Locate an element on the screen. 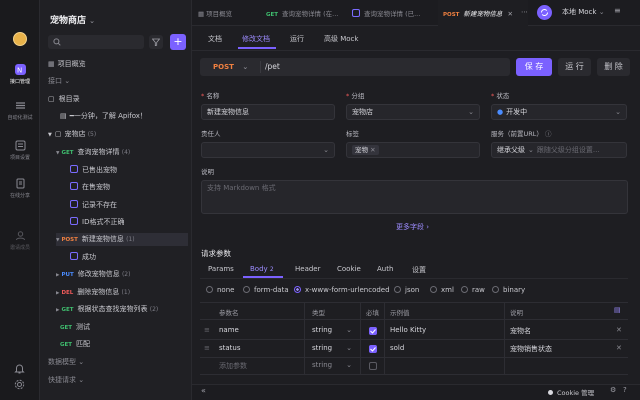 The image size is (640, 400). settings-icon: ⚙ is located at coordinates (613, 390).